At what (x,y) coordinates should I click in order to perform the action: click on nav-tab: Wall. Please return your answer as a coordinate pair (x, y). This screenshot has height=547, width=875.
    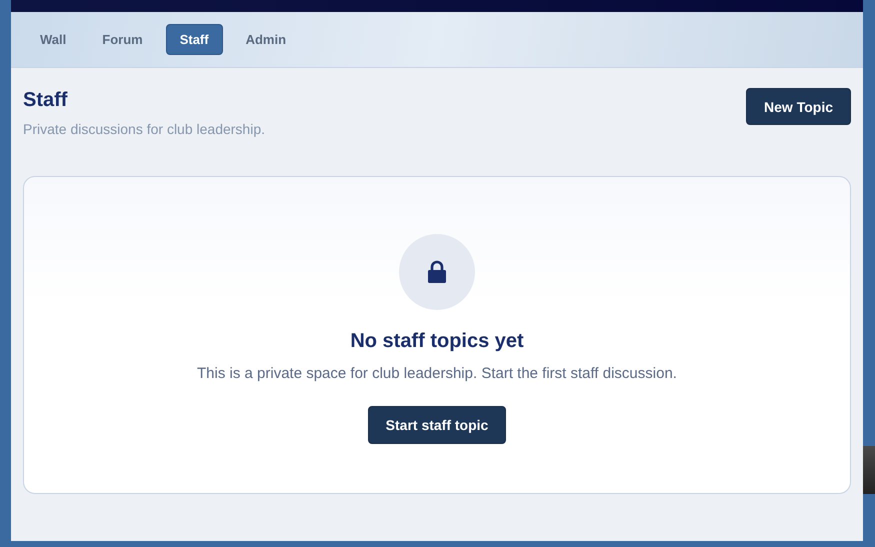
    Looking at the image, I should click on (53, 39).